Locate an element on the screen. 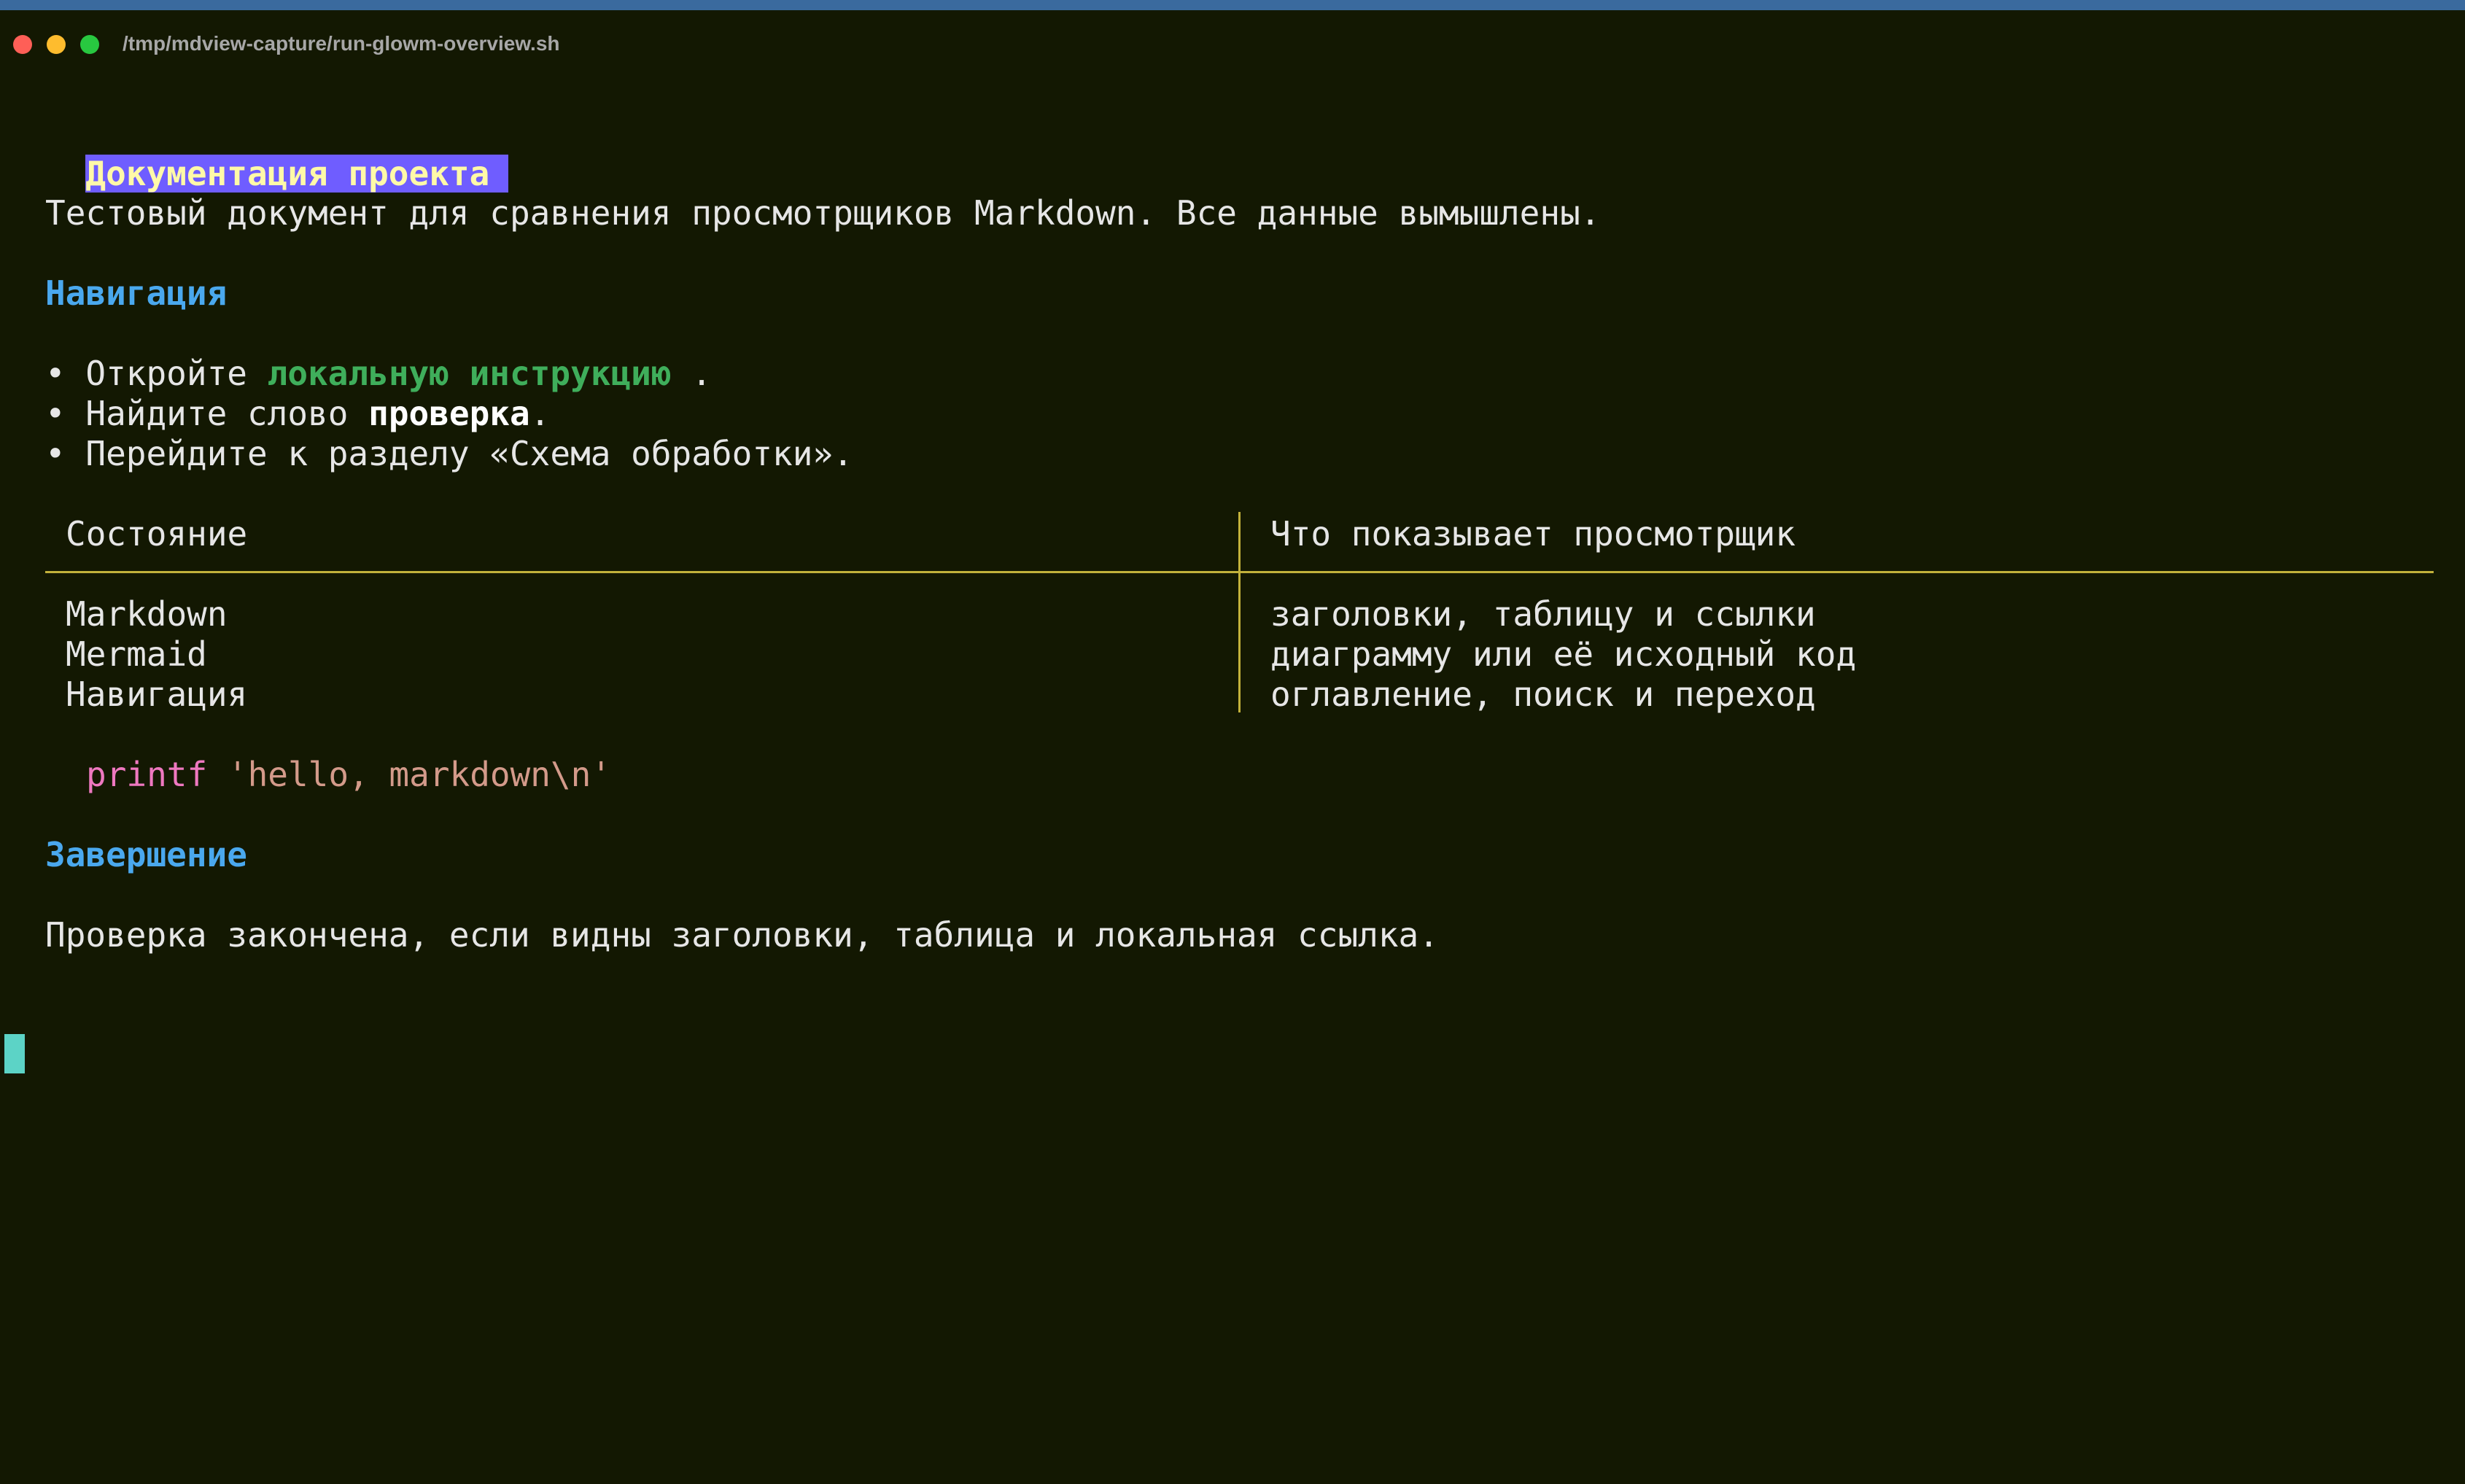  table-header-state: Состояние is located at coordinates (157, 533).